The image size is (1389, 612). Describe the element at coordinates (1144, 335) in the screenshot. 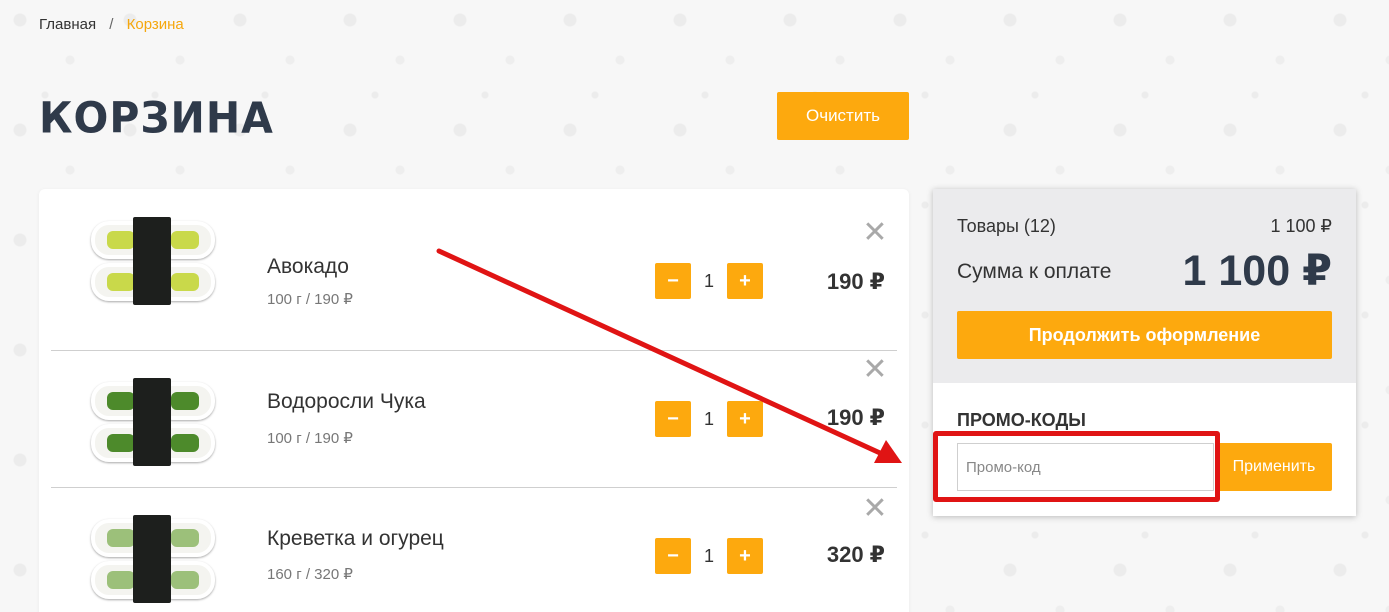

I see `continue-checkout-button: Продолжить оформление` at that location.